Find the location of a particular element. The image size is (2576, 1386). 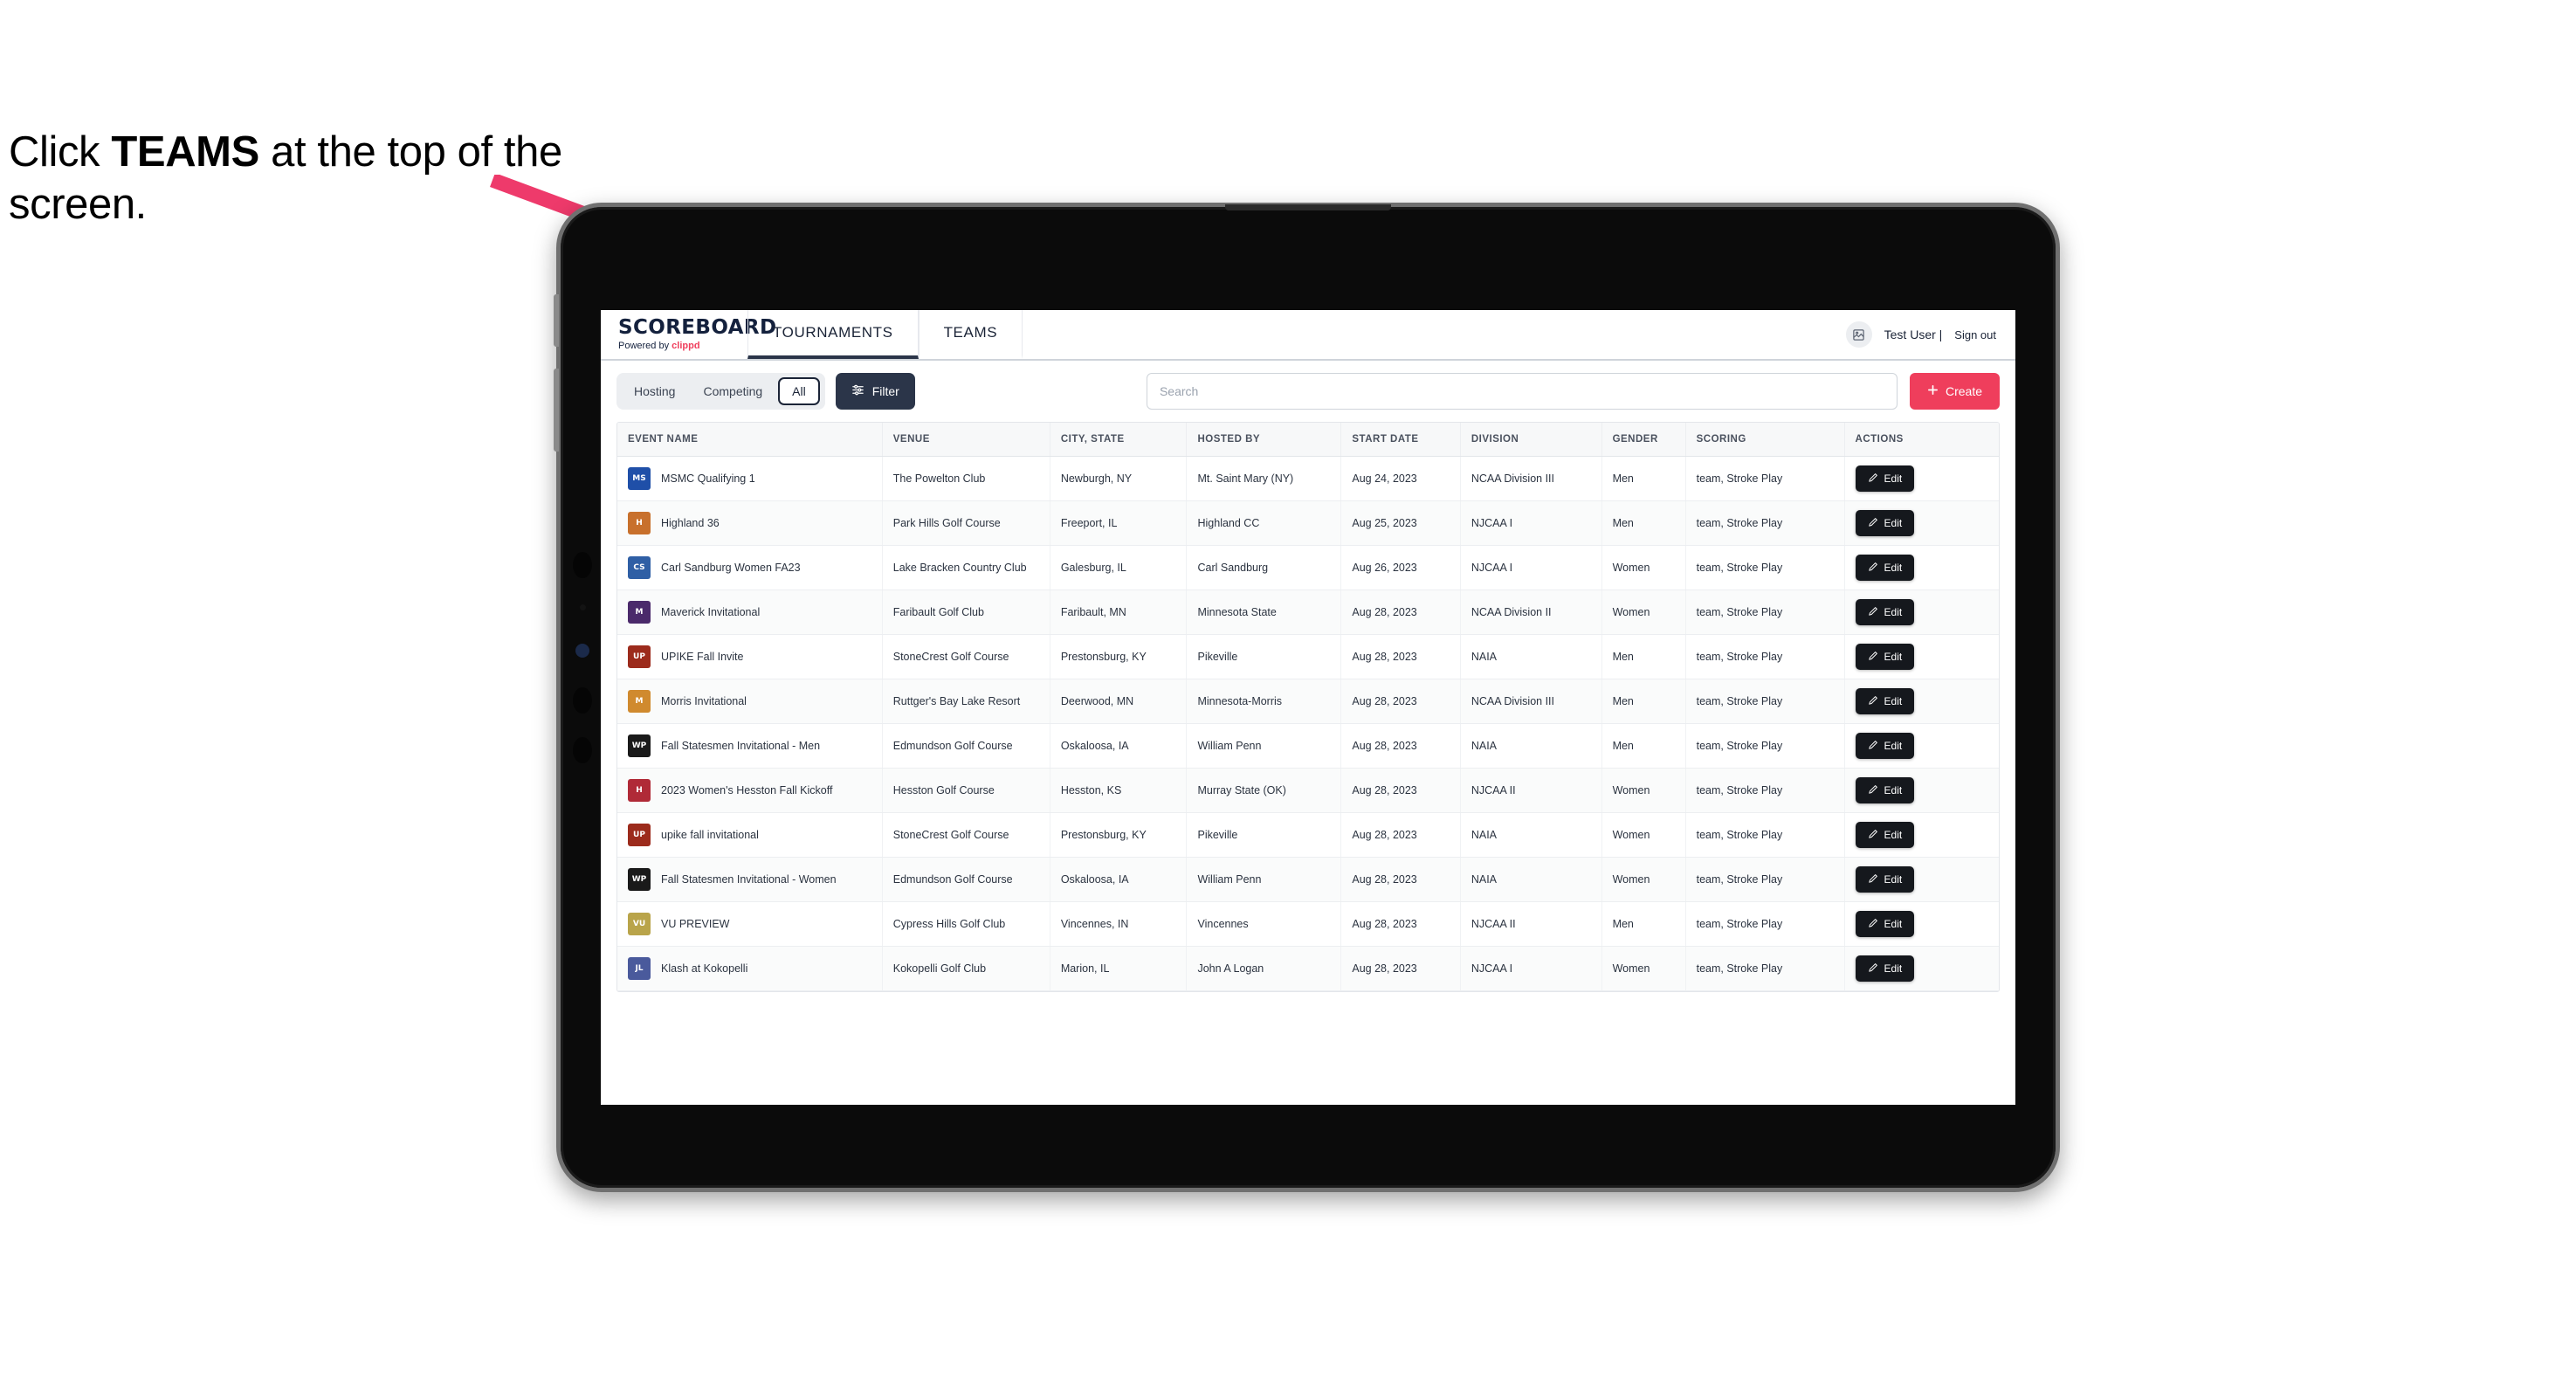

event-name-label: Carl Sandburg Women FA23 is located at coordinates (731, 568).